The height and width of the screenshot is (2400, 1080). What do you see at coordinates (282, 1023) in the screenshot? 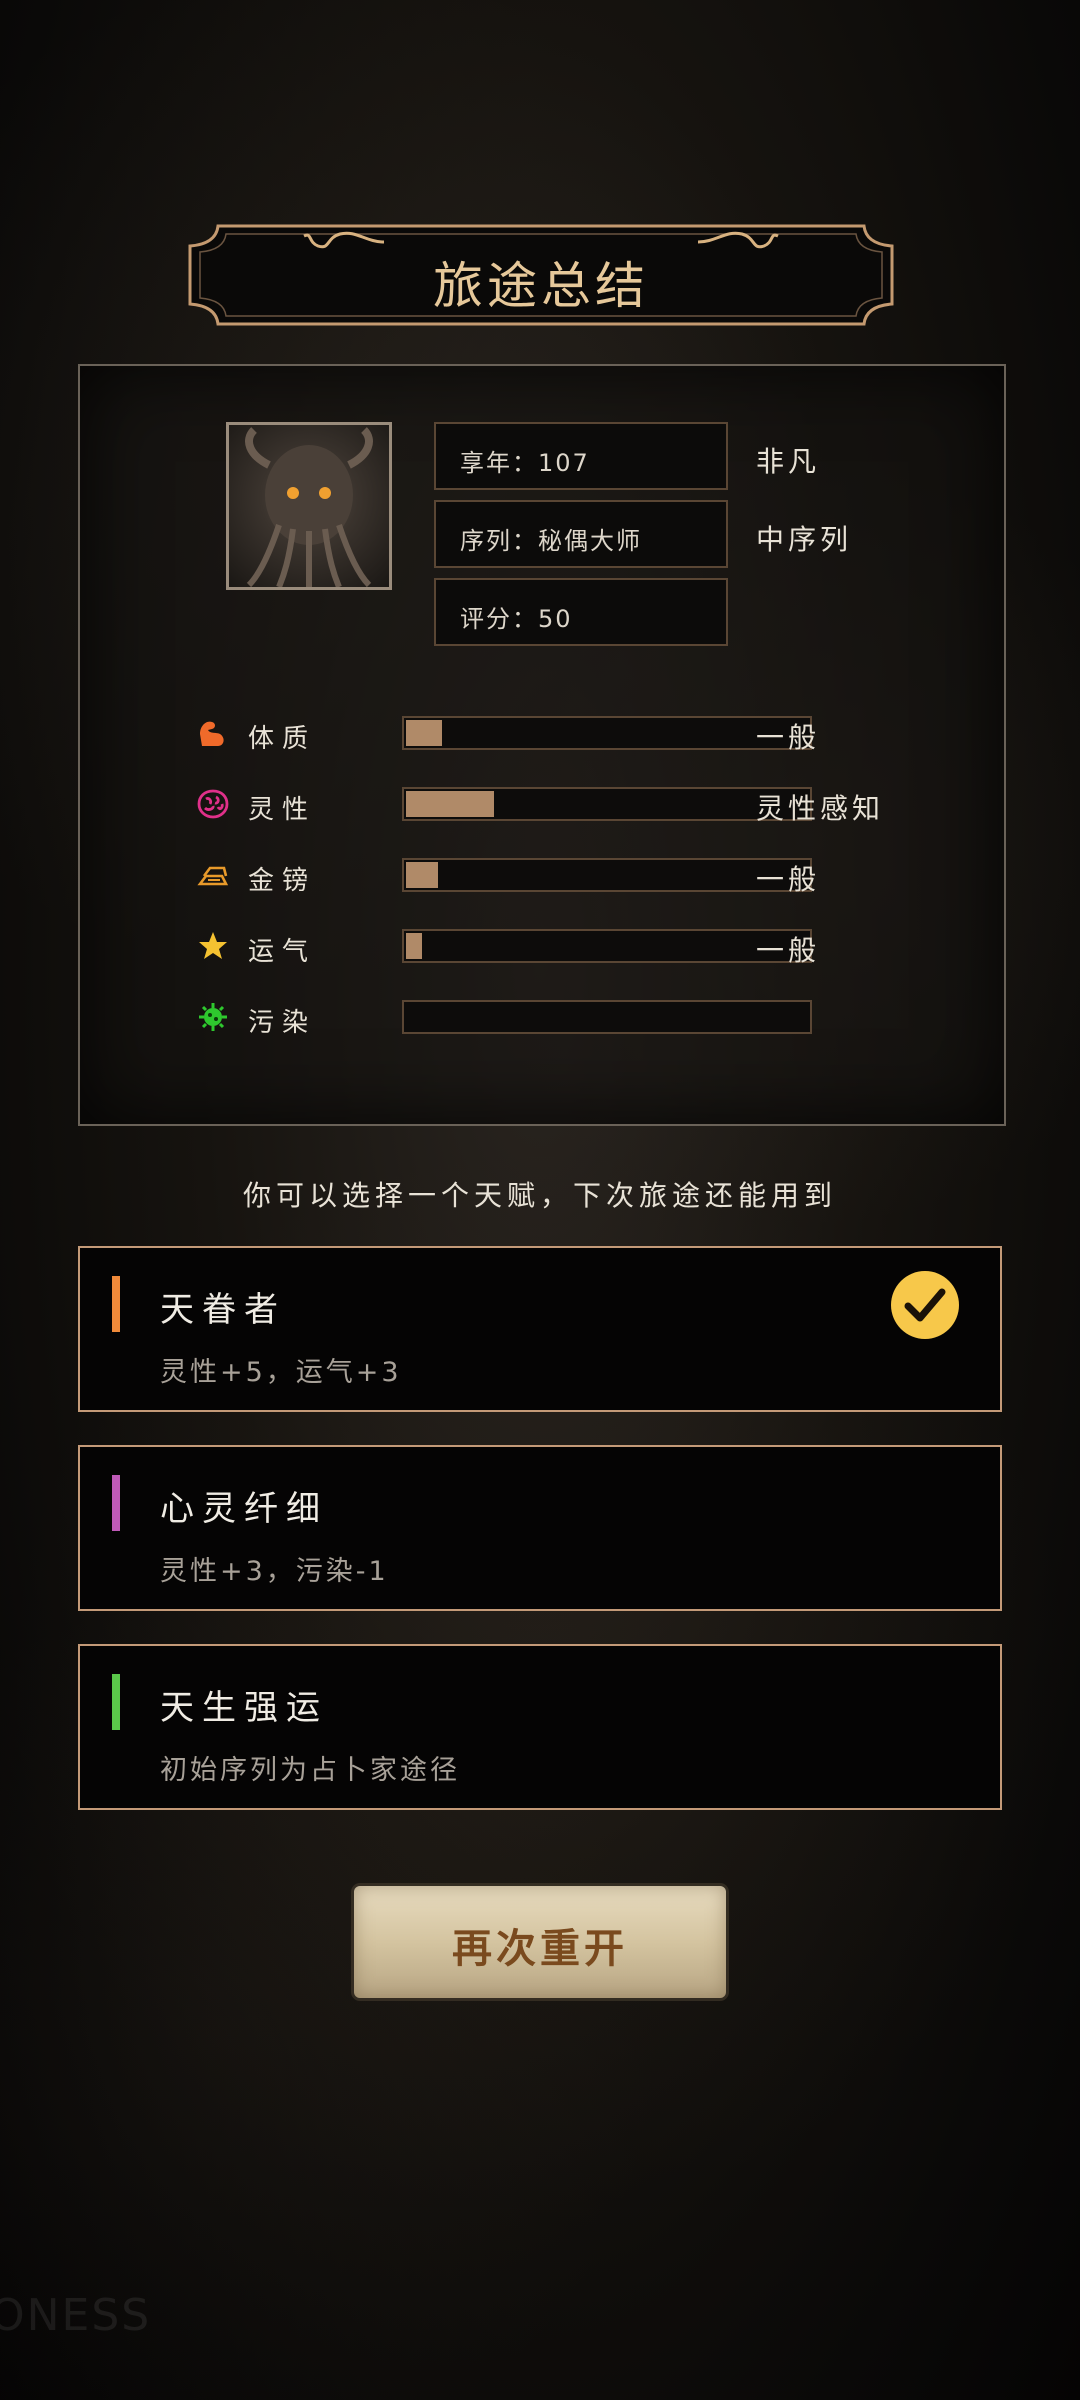
I see `stat-label: 污染` at bounding box center [282, 1023].